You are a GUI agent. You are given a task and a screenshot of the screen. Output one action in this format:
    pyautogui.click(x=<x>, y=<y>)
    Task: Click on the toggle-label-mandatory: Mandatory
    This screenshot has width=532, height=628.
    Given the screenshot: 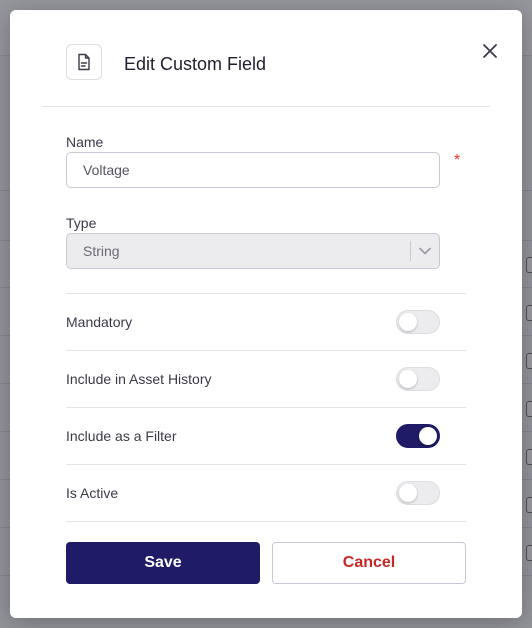 What is the action you would take?
    pyautogui.click(x=99, y=322)
    